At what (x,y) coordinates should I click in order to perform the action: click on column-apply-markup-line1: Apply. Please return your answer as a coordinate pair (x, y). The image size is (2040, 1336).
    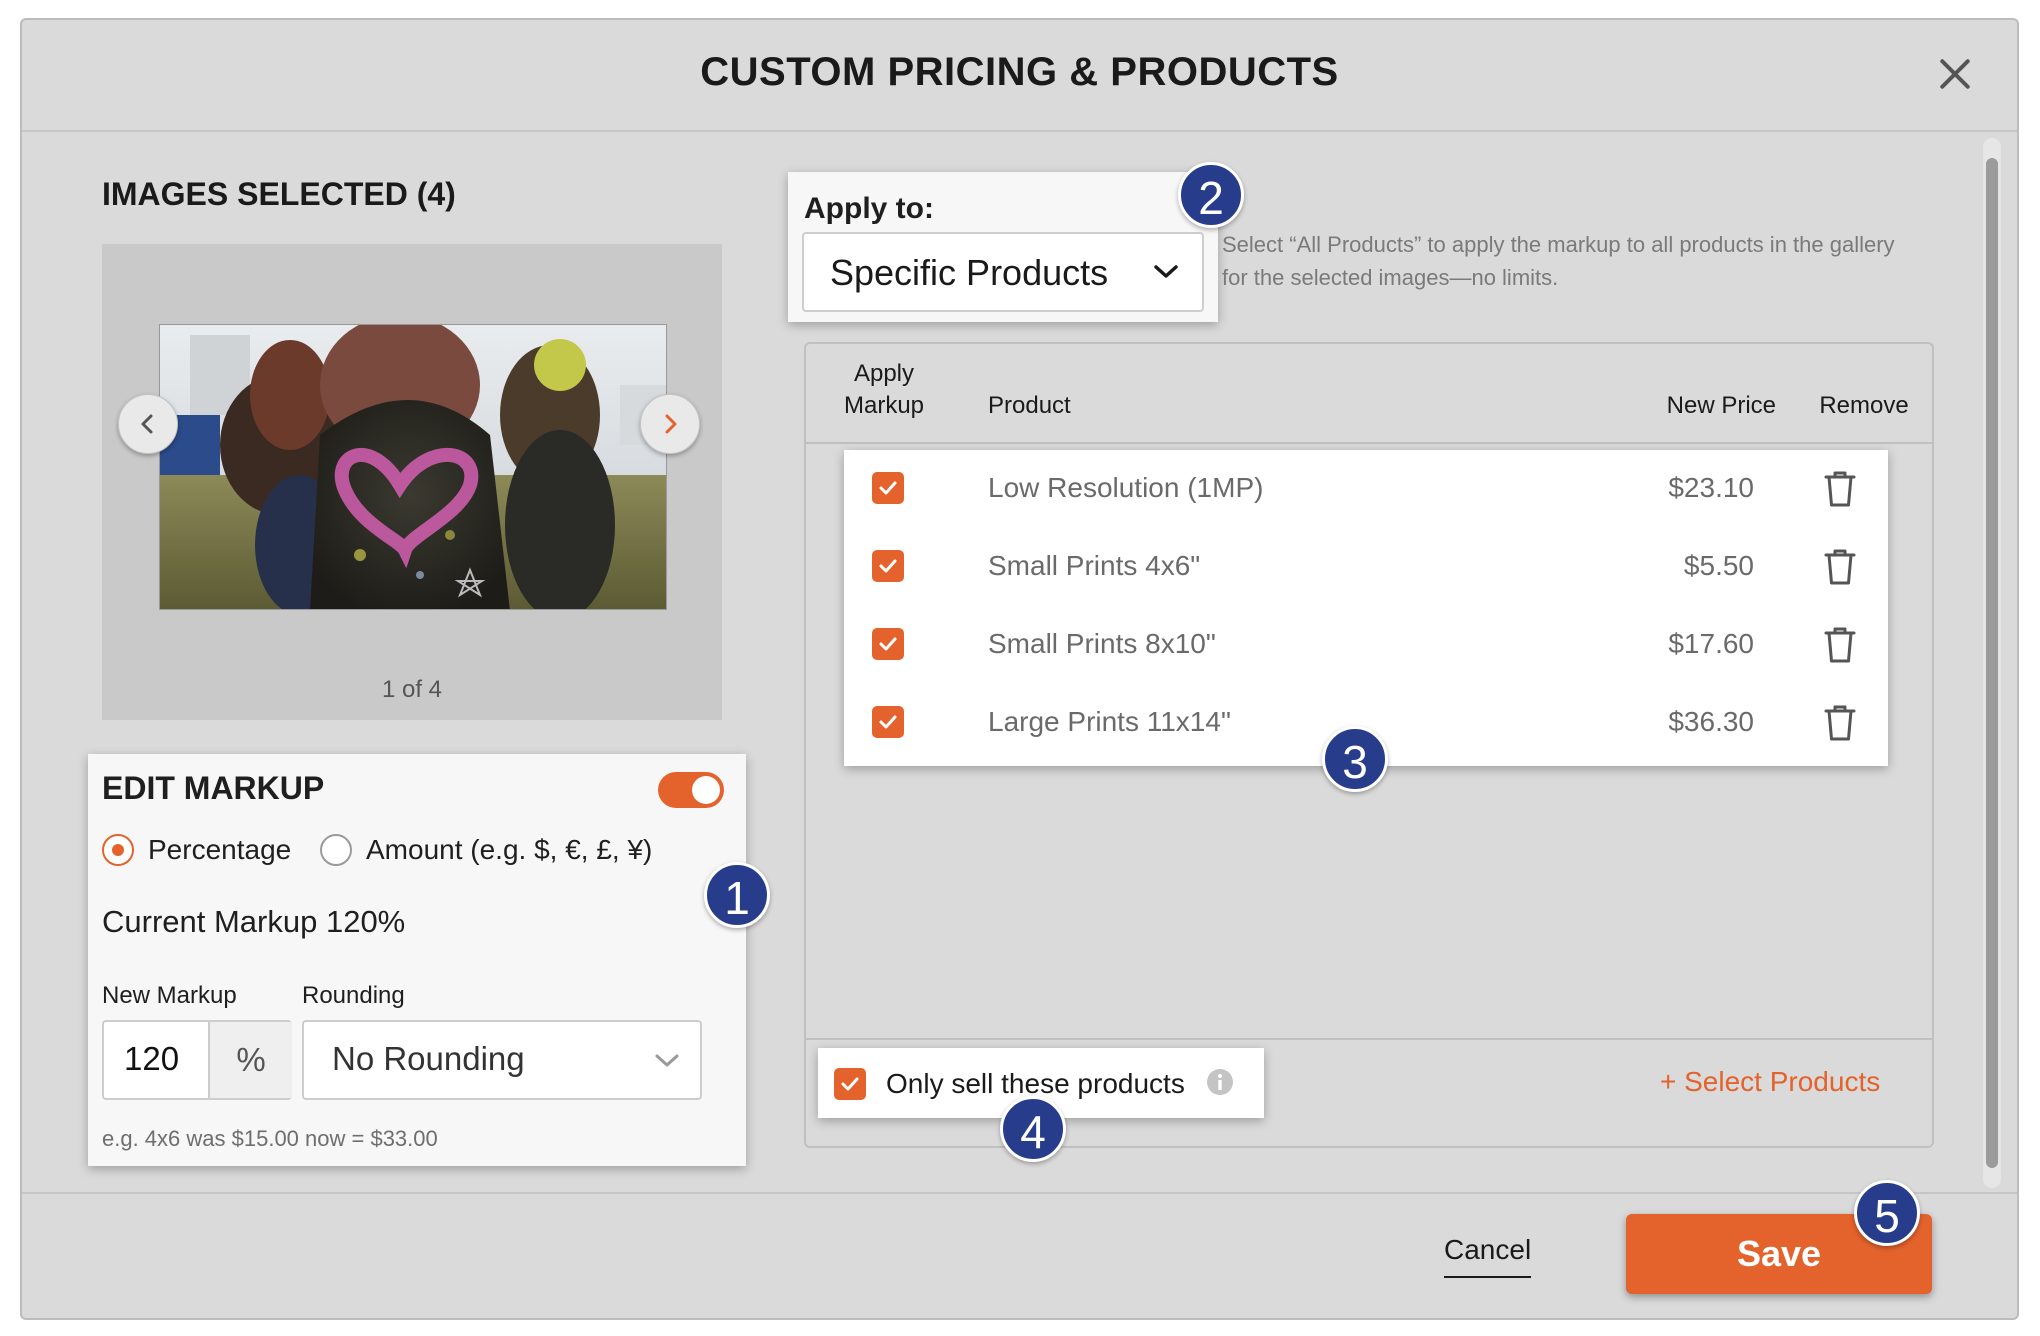
    Looking at the image, I should click on (884, 373).